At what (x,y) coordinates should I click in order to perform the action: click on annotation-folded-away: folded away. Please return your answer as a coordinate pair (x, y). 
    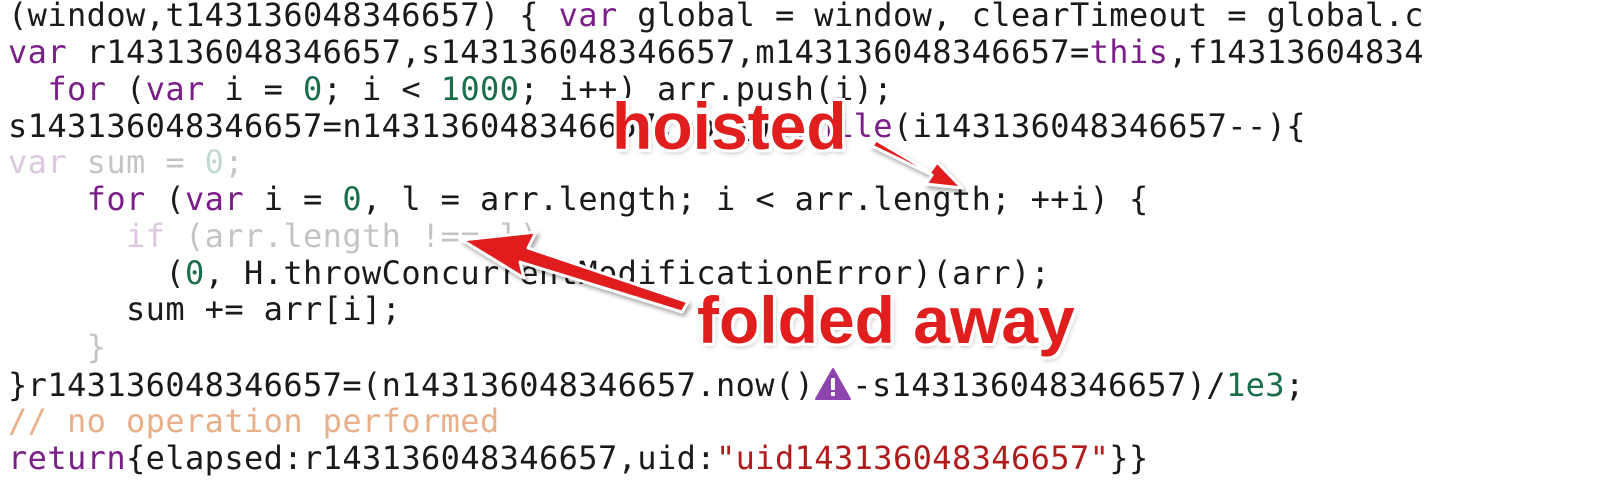
    Looking at the image, I should click on (886, 320).